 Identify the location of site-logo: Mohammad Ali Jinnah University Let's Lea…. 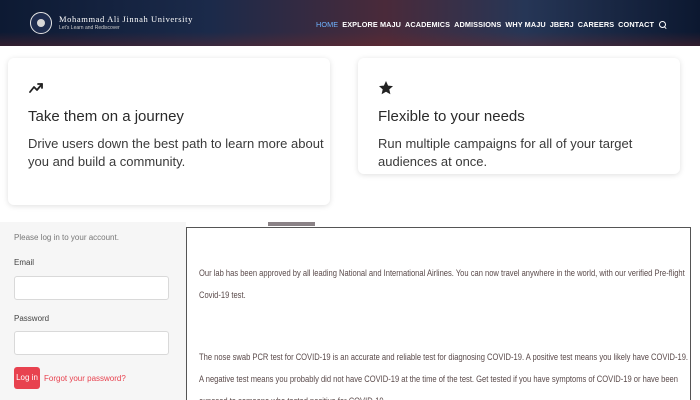
(111, 23).